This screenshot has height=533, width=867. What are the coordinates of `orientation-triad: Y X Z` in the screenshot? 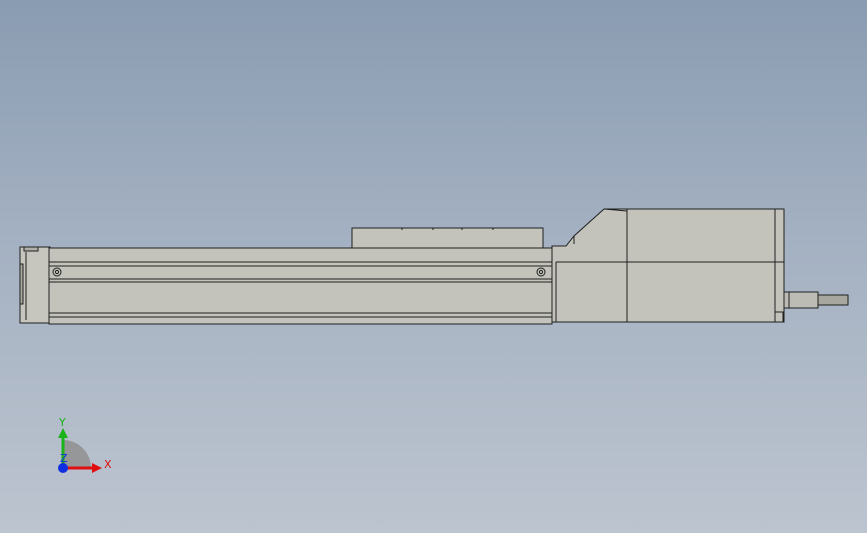 It's located at (85, 444).